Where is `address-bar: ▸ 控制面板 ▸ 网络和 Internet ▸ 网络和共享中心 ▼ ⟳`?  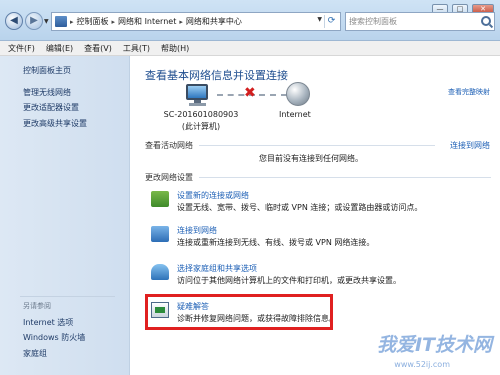 address-bar: ▸ 控制面板 ▸ 网络和 Internet ▸ 网络和共享中心 ▼ ⟳ is located at coordinates (196, 21).